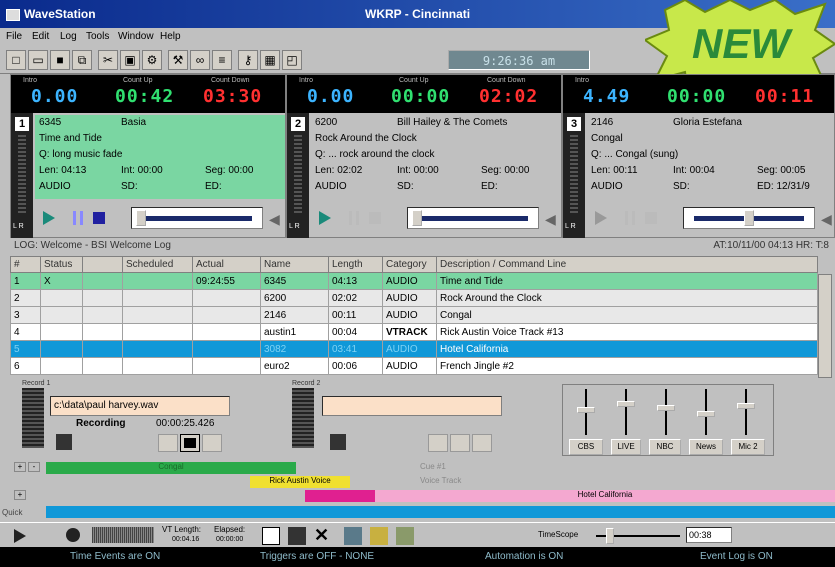 Image resolution: width=835 pixels, height=567 pixels. Describe the element at coordinates (405, 536) in the screenshot. I see `wave-icon` at that location.